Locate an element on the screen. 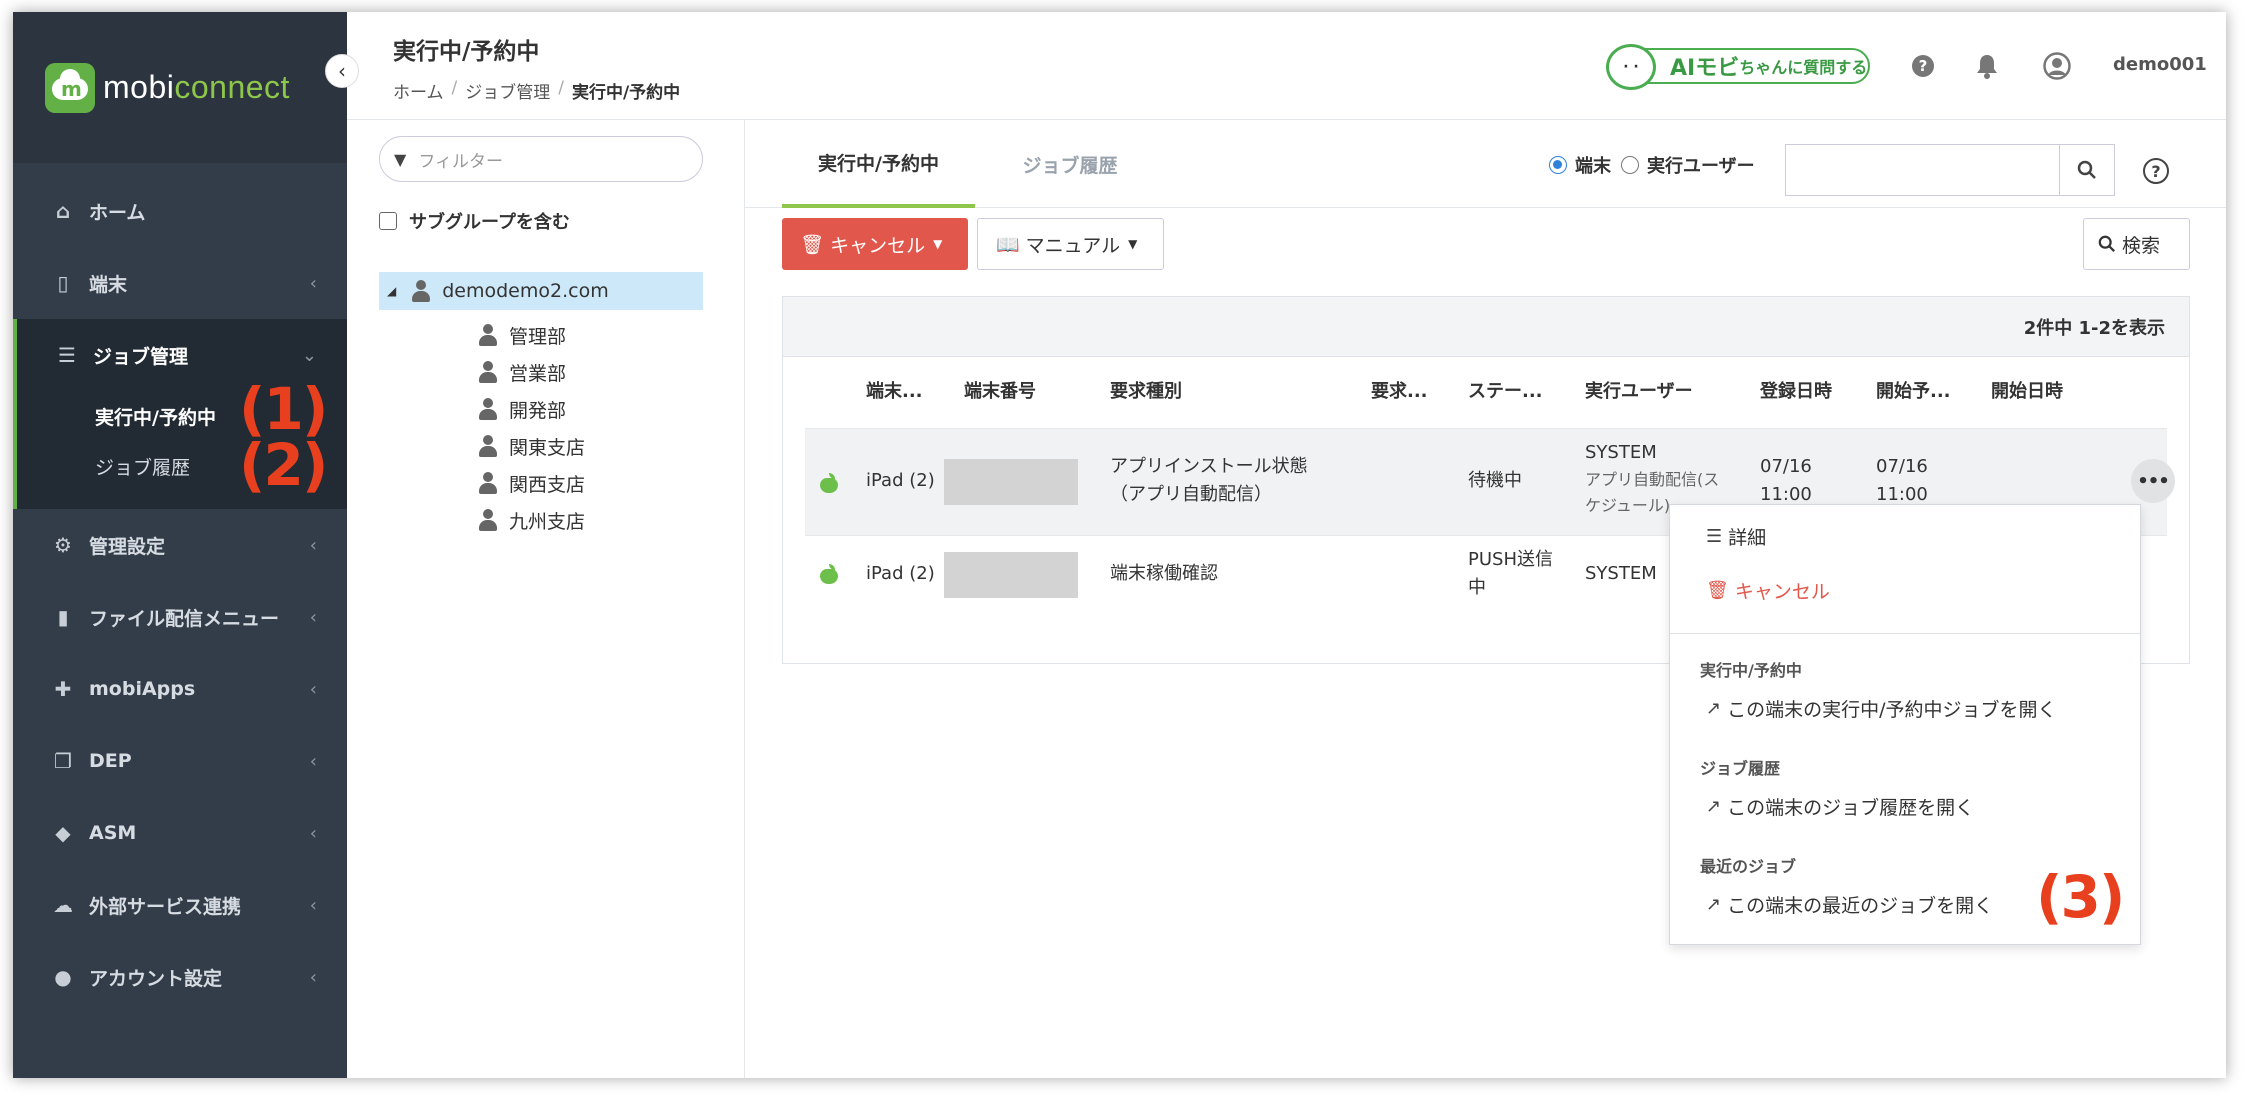 The width and height of the screenshot is (2250, 1106). tab-history: ジョブ履歴 is located at coordinates (1070, 164).